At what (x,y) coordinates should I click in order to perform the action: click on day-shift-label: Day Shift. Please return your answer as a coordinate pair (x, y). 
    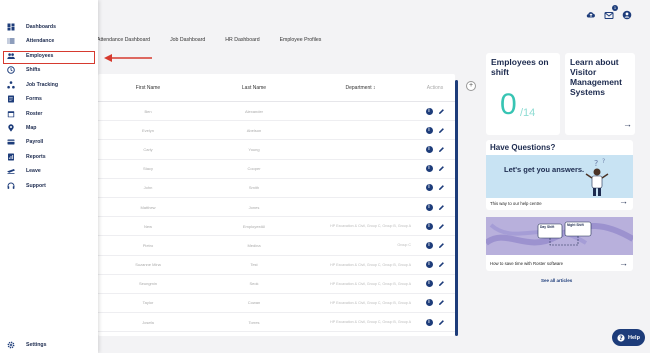
    Looking at the image, I should click on (547, 227).